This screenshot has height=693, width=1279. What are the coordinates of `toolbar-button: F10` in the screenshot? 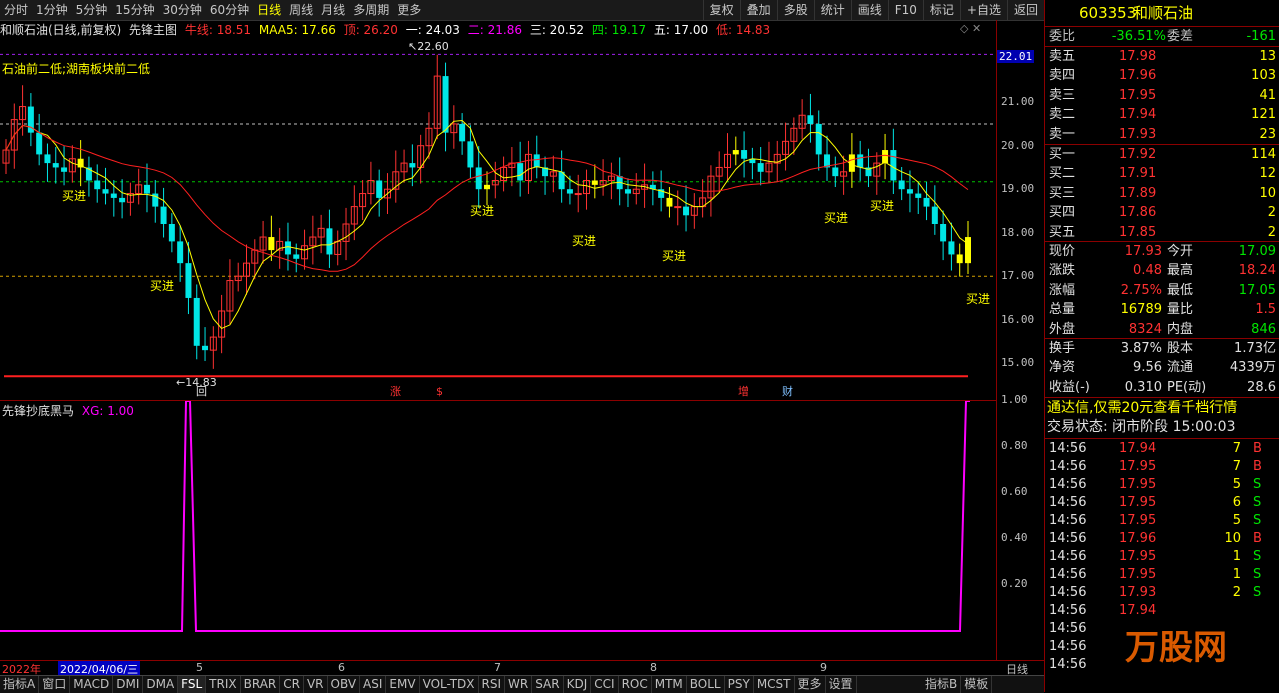 It's located at (905, 10).